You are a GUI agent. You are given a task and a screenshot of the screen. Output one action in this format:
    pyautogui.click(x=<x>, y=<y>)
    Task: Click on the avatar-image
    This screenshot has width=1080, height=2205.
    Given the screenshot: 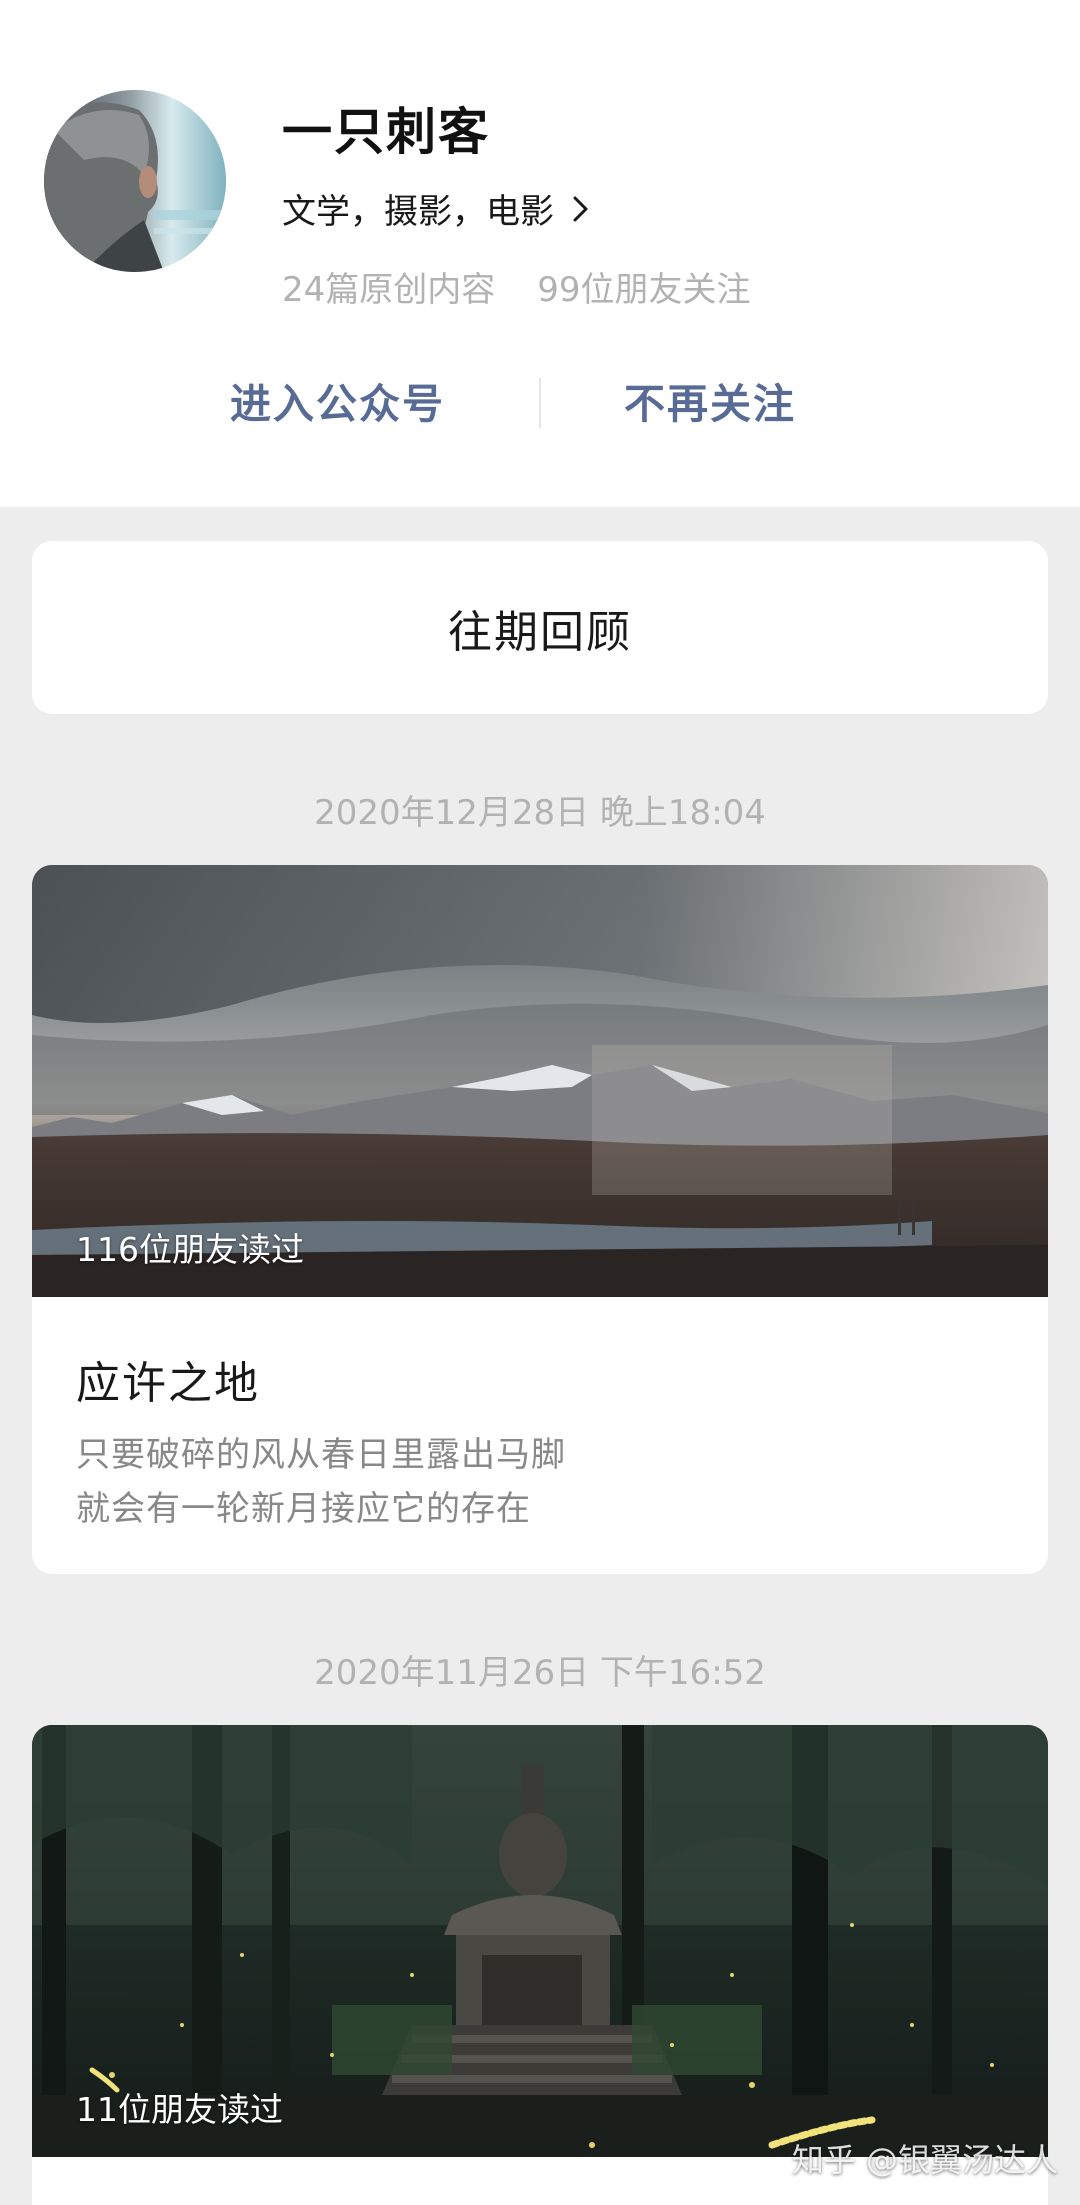 What is the action you would take?
    pyautogui.click(x=135, y=181)
    